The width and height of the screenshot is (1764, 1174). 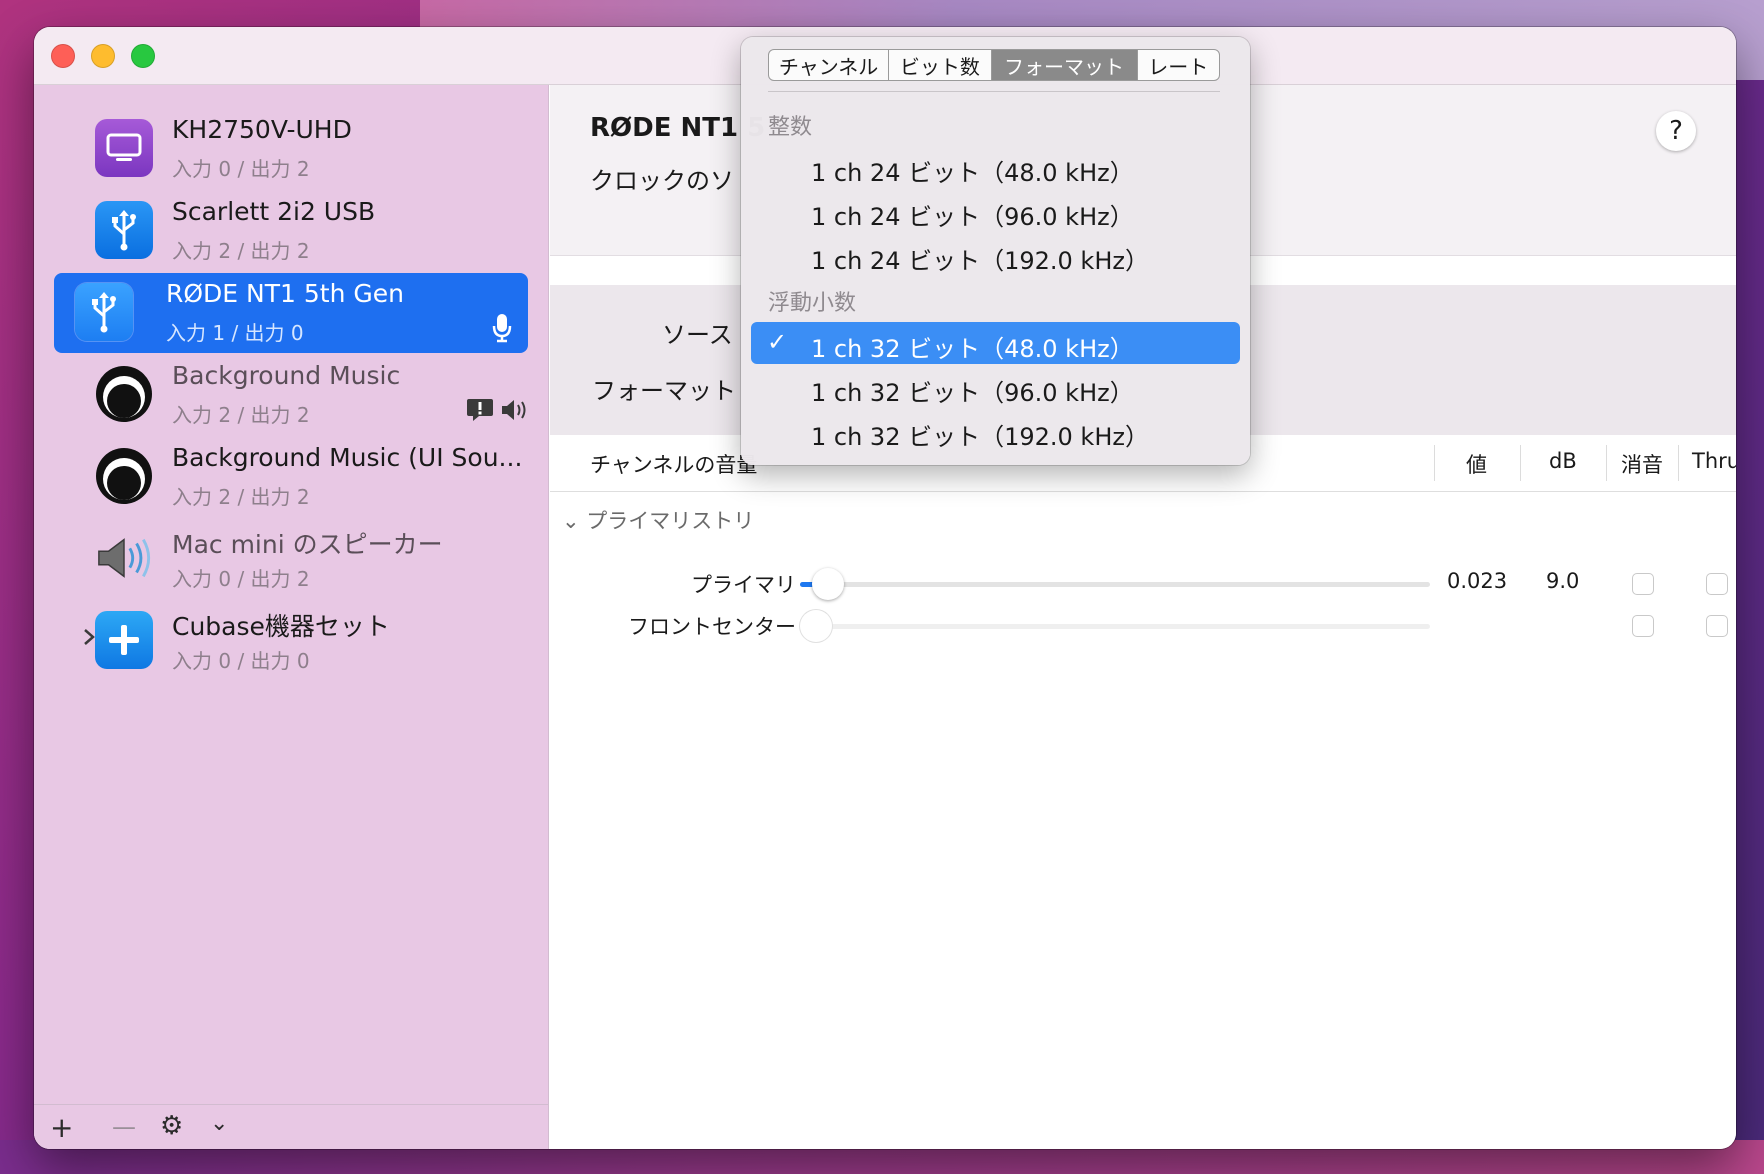 What do you see at coordinates (291, 1126) in the screenshot?
I see `sidebar-footer: + — ⚙ ⌄` at bounding box center [291, 1126].